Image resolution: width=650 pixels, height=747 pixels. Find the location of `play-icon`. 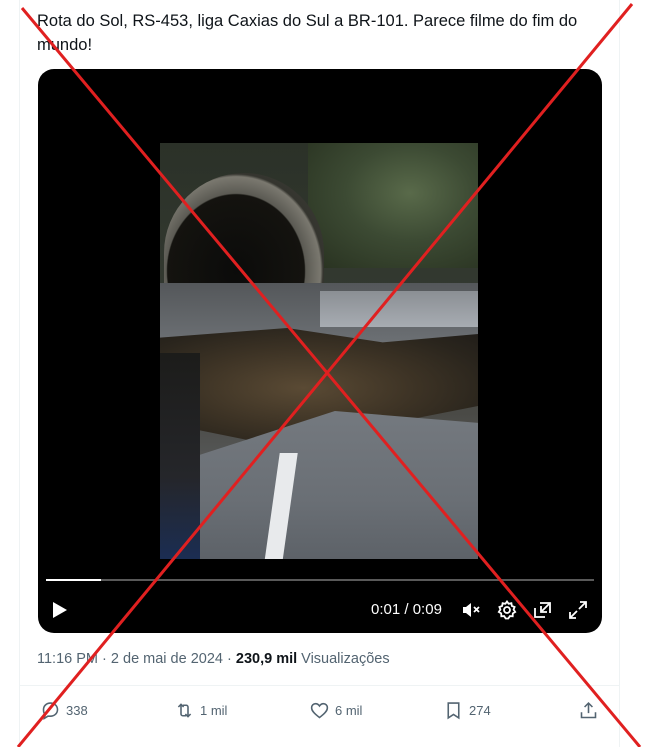

play-icon is located at coordinates (60, 610).